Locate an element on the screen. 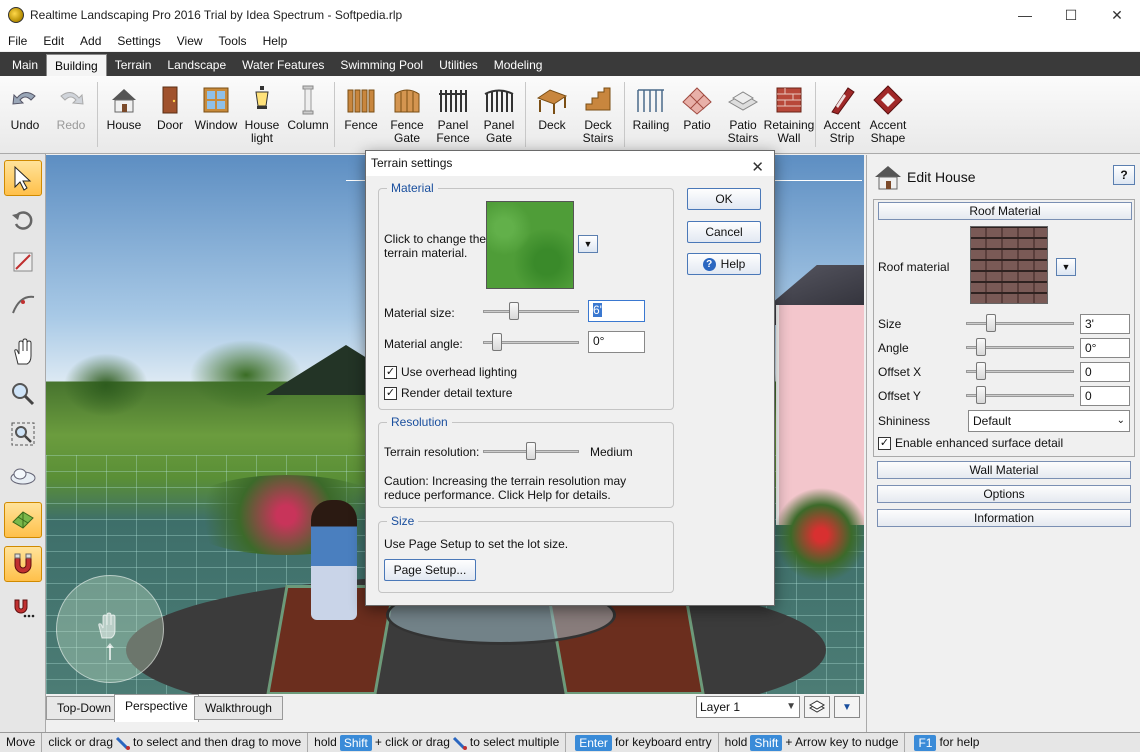  accent-strip-button: Accent Strip is located at coordinates (842, 114).